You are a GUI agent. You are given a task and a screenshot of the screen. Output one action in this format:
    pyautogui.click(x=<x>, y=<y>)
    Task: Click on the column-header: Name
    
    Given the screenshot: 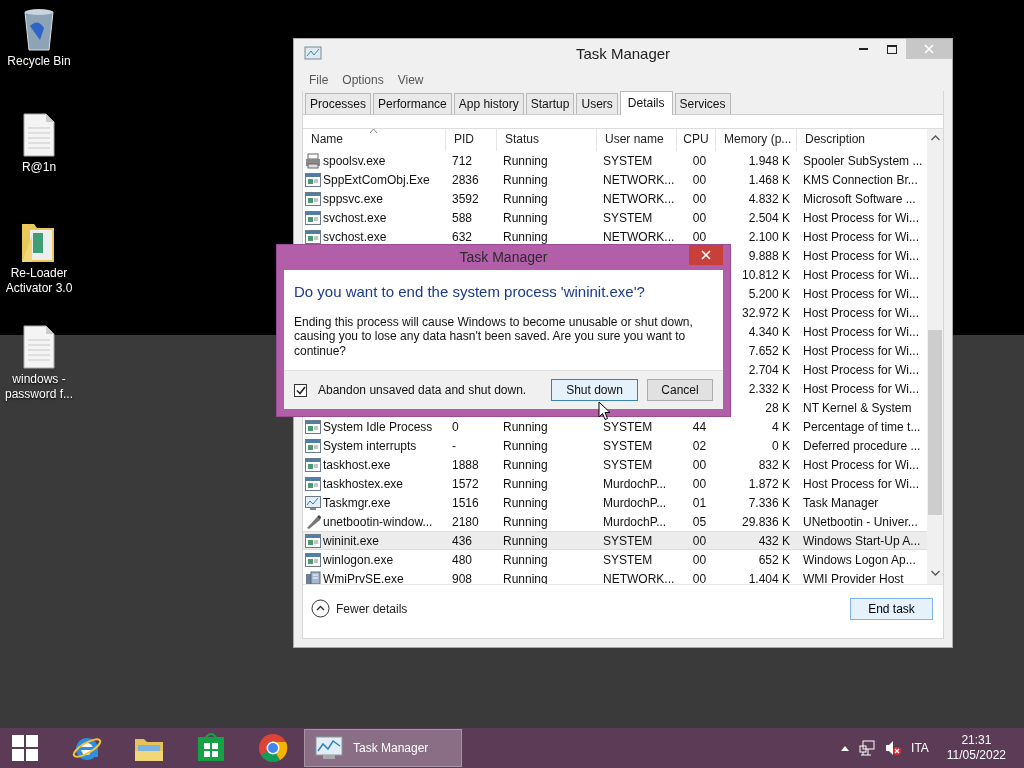 What is the action you would take?
    pyautogui.click(x=374, y=140)
    